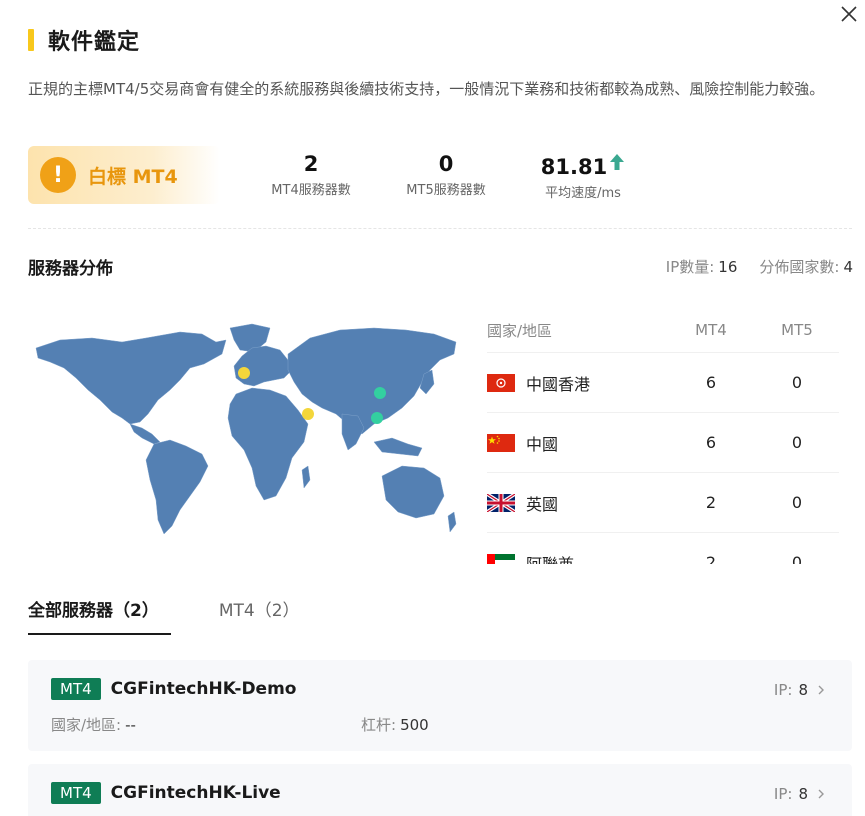  I want to click on region-label: 國家/地區:, so click(86, 725).